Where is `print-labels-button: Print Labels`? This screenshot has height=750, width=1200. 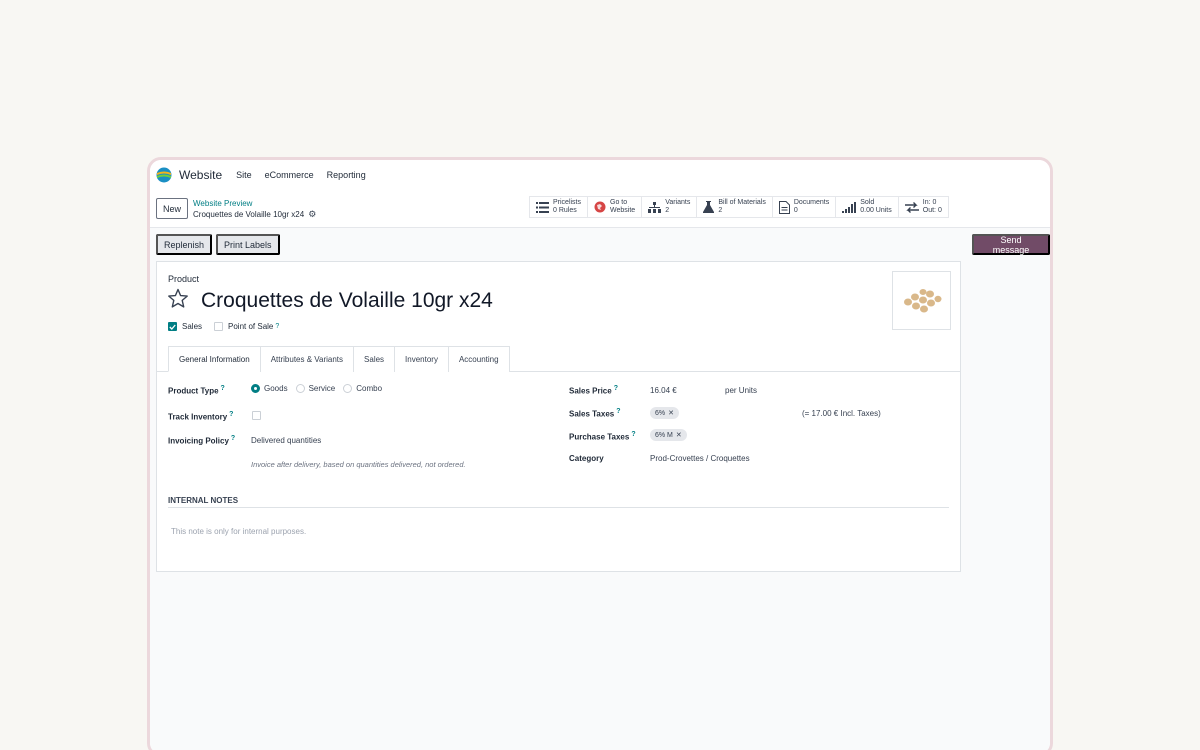
print-labels-button: Print Labels is located at coordinates (248, 244).